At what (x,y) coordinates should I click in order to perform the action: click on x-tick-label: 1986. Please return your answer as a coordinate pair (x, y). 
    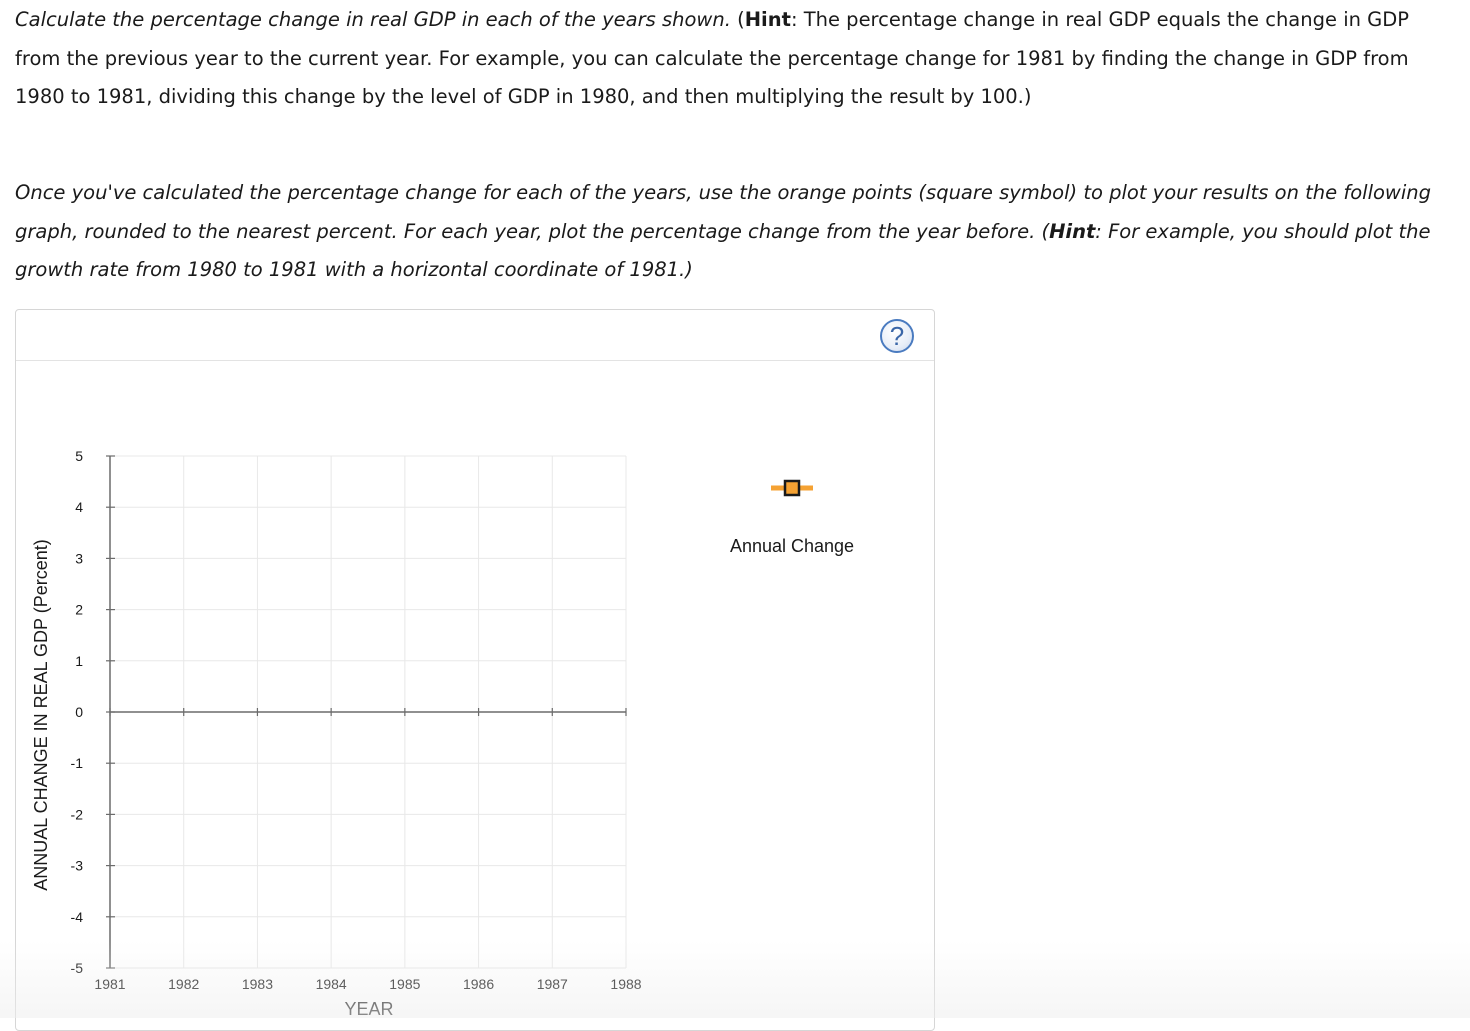
    Looking at the image, I should click on (478, 984).